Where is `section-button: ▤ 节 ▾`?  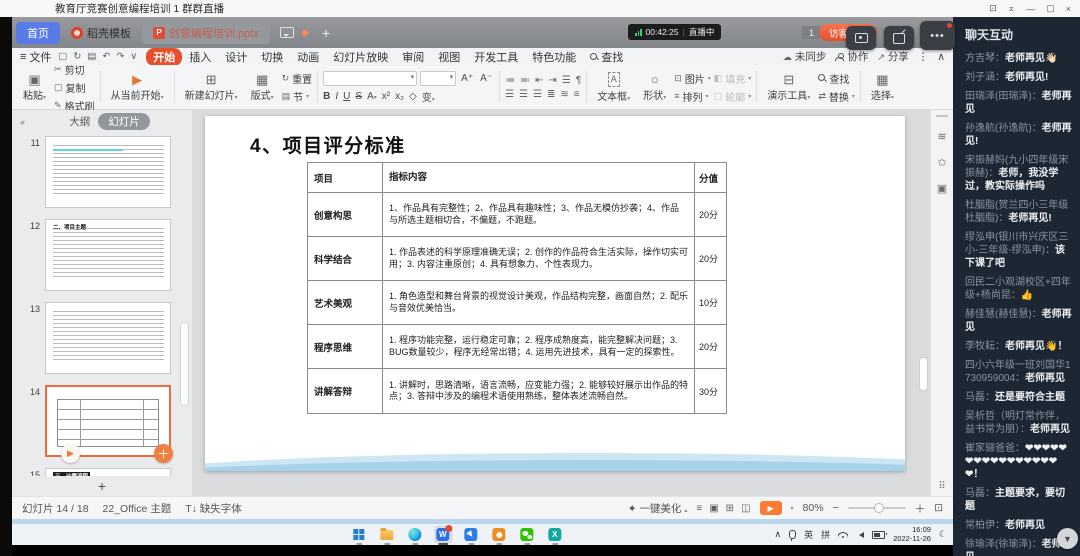 section-button: ▤ 节 ▾ is located at coordinates (297, 96).